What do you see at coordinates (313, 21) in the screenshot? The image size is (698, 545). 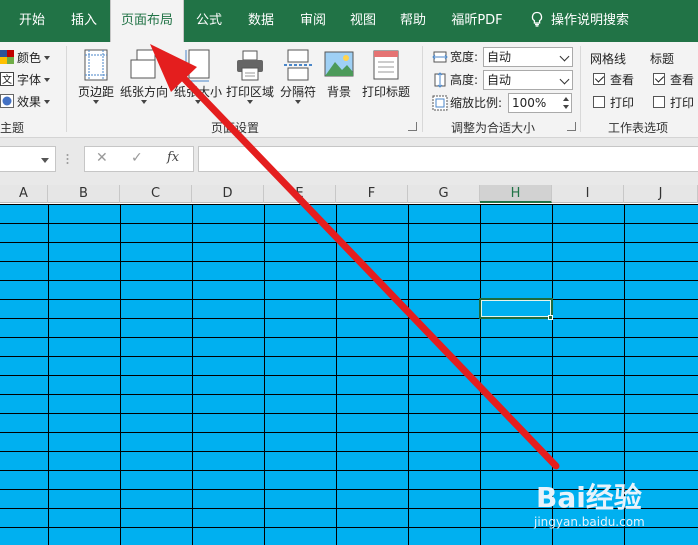 I see `tab-review: 审阅` at bounding box center [313, 21].